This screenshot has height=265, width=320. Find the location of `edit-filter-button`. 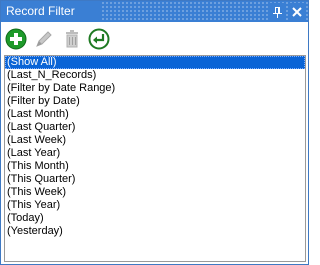

edit-filter-button is located at coordinates (44, 39).